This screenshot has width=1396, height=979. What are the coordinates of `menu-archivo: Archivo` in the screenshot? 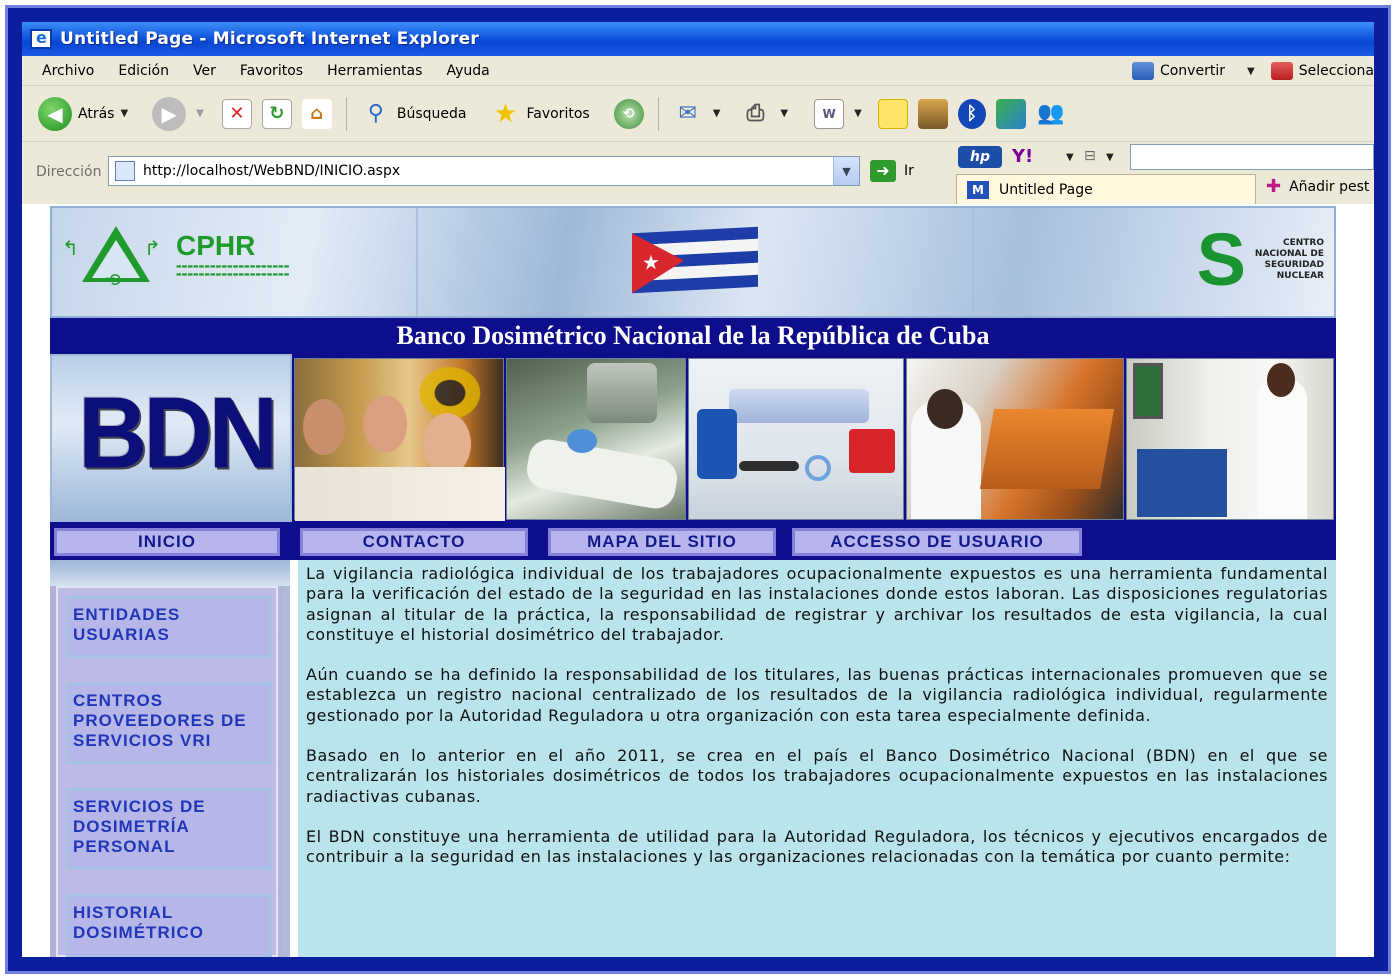 It's located at (64, 71).